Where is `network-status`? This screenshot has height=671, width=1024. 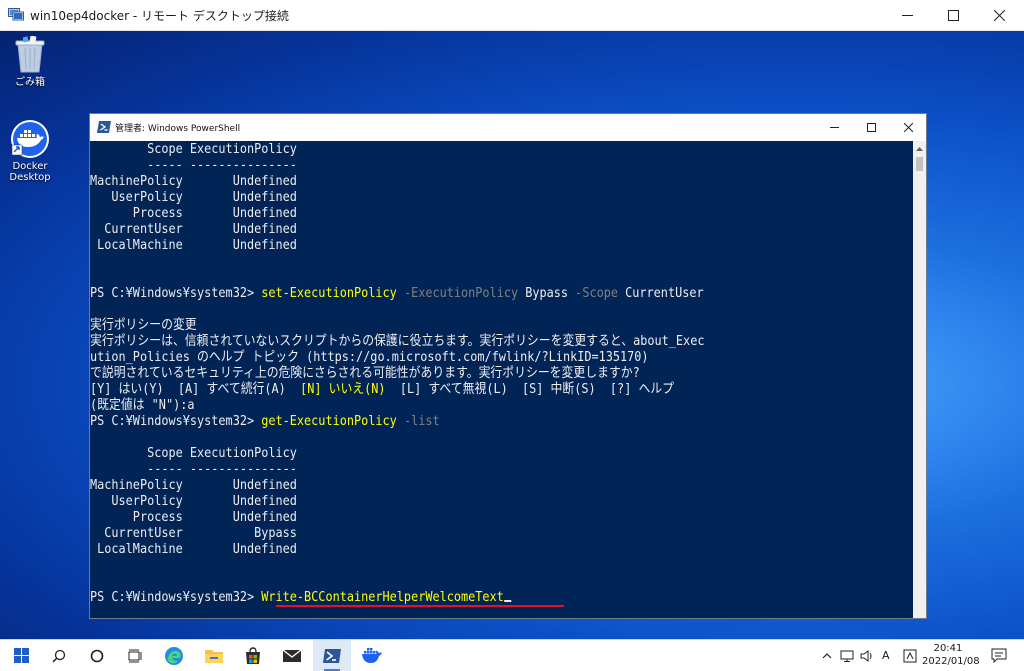
network-status is located at coordinates (847, 655).